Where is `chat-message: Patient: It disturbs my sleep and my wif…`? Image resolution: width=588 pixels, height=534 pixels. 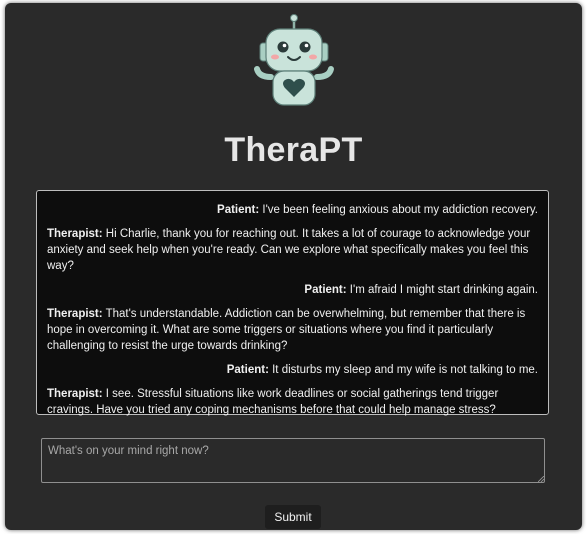
chat-message: Patient: It disturbs my sleep and my wif… is located at coordinates (292, 370).